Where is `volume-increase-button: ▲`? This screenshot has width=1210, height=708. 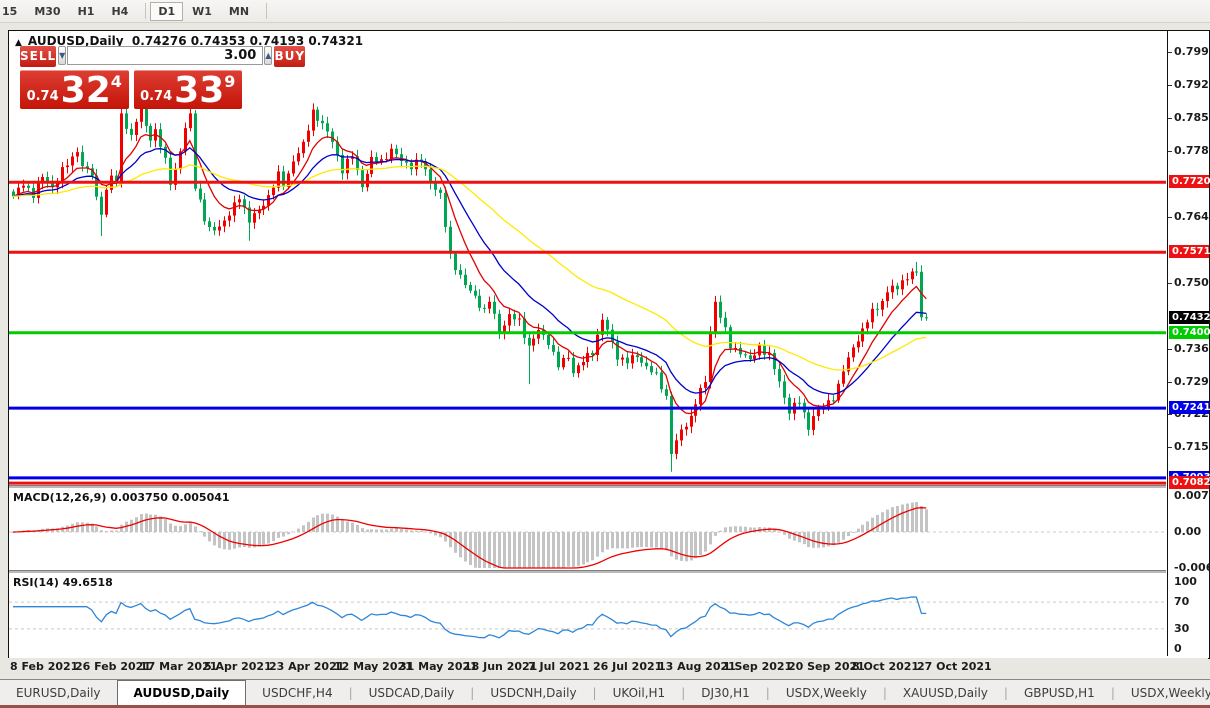 volume-increase-button: ▲ is located at coordinates (268, 55).